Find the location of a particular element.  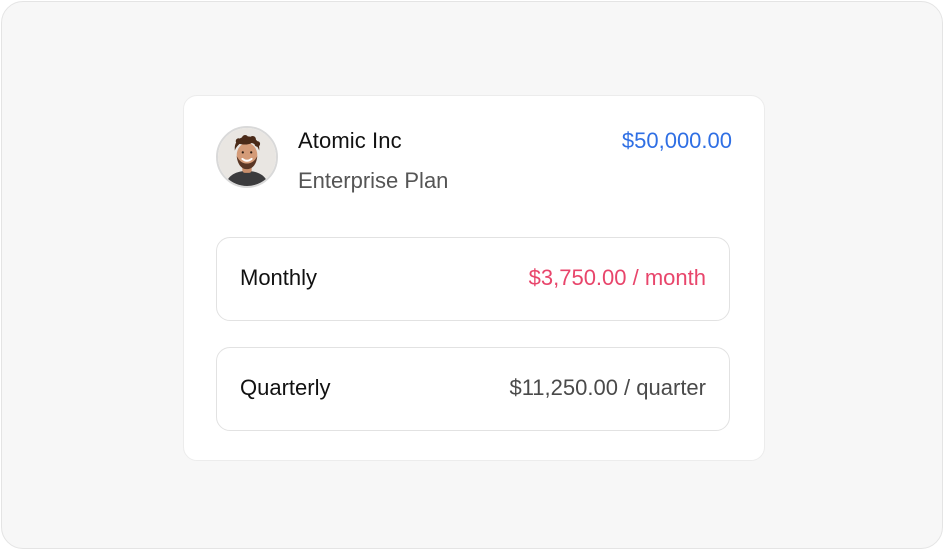

avatar is located at coordinates (247, 157).